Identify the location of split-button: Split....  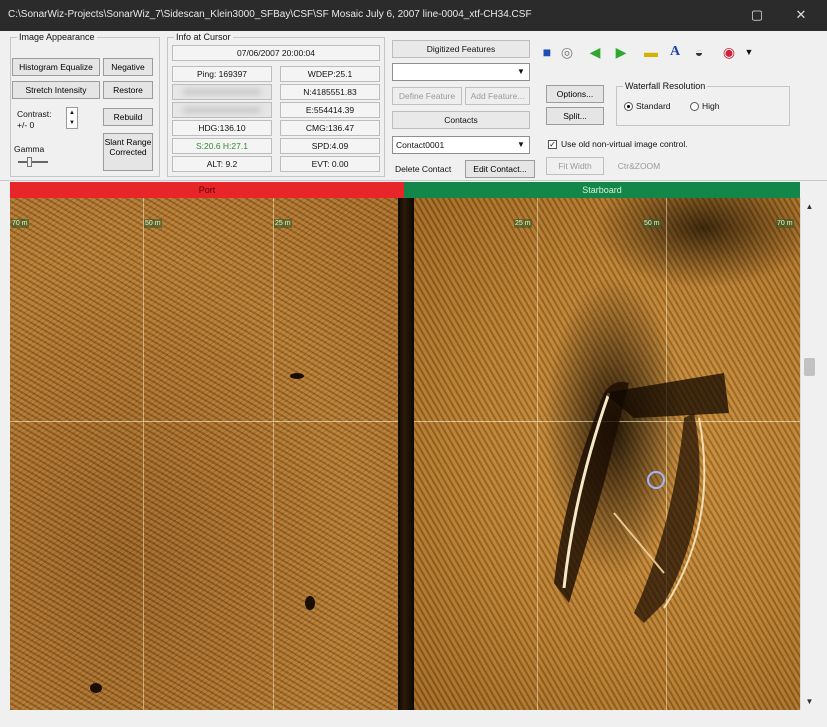
(575, 116).